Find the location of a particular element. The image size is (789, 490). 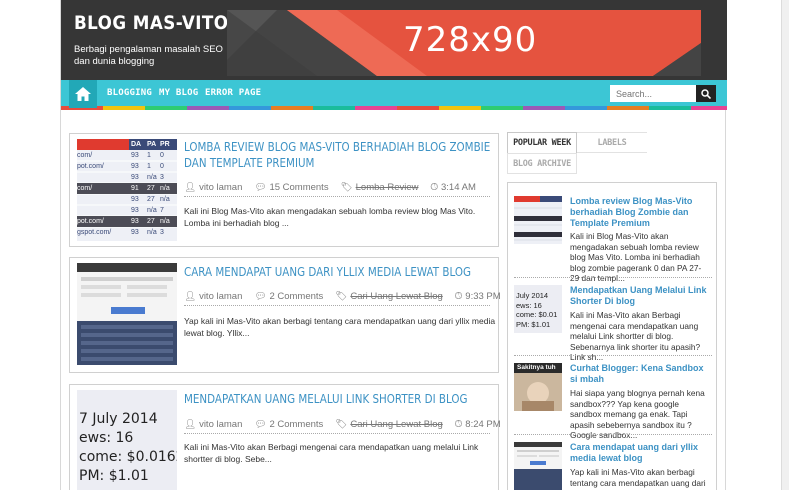

post-label: Lomba Review is located at coordinates (387, 187).